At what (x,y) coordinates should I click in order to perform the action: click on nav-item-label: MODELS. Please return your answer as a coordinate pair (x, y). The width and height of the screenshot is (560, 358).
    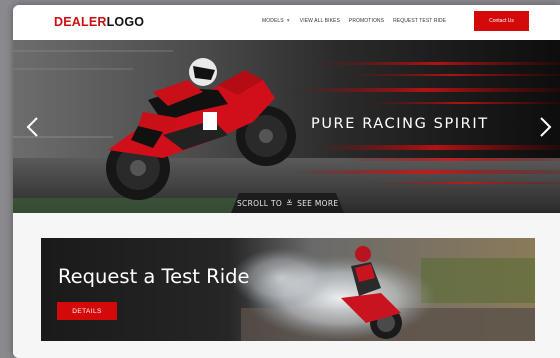
    Looking at the image, I should click on (273, 21).